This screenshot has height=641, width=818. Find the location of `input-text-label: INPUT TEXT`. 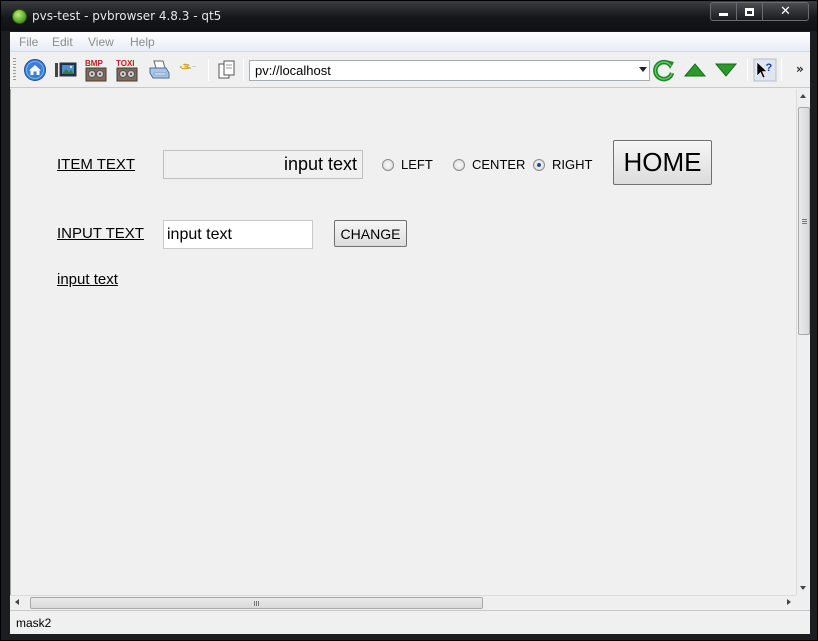

input-text-label: INPUT TEXT is located at coordinates (100, 233).